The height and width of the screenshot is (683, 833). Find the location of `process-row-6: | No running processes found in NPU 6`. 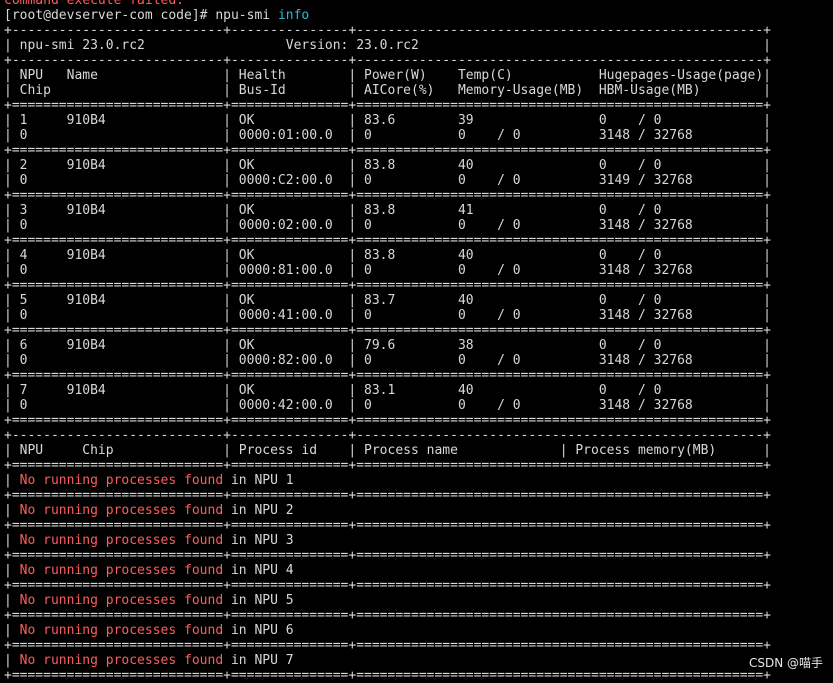

process-row-6: | No running processes found in NPU 6 is located at coordinates (149, 630).